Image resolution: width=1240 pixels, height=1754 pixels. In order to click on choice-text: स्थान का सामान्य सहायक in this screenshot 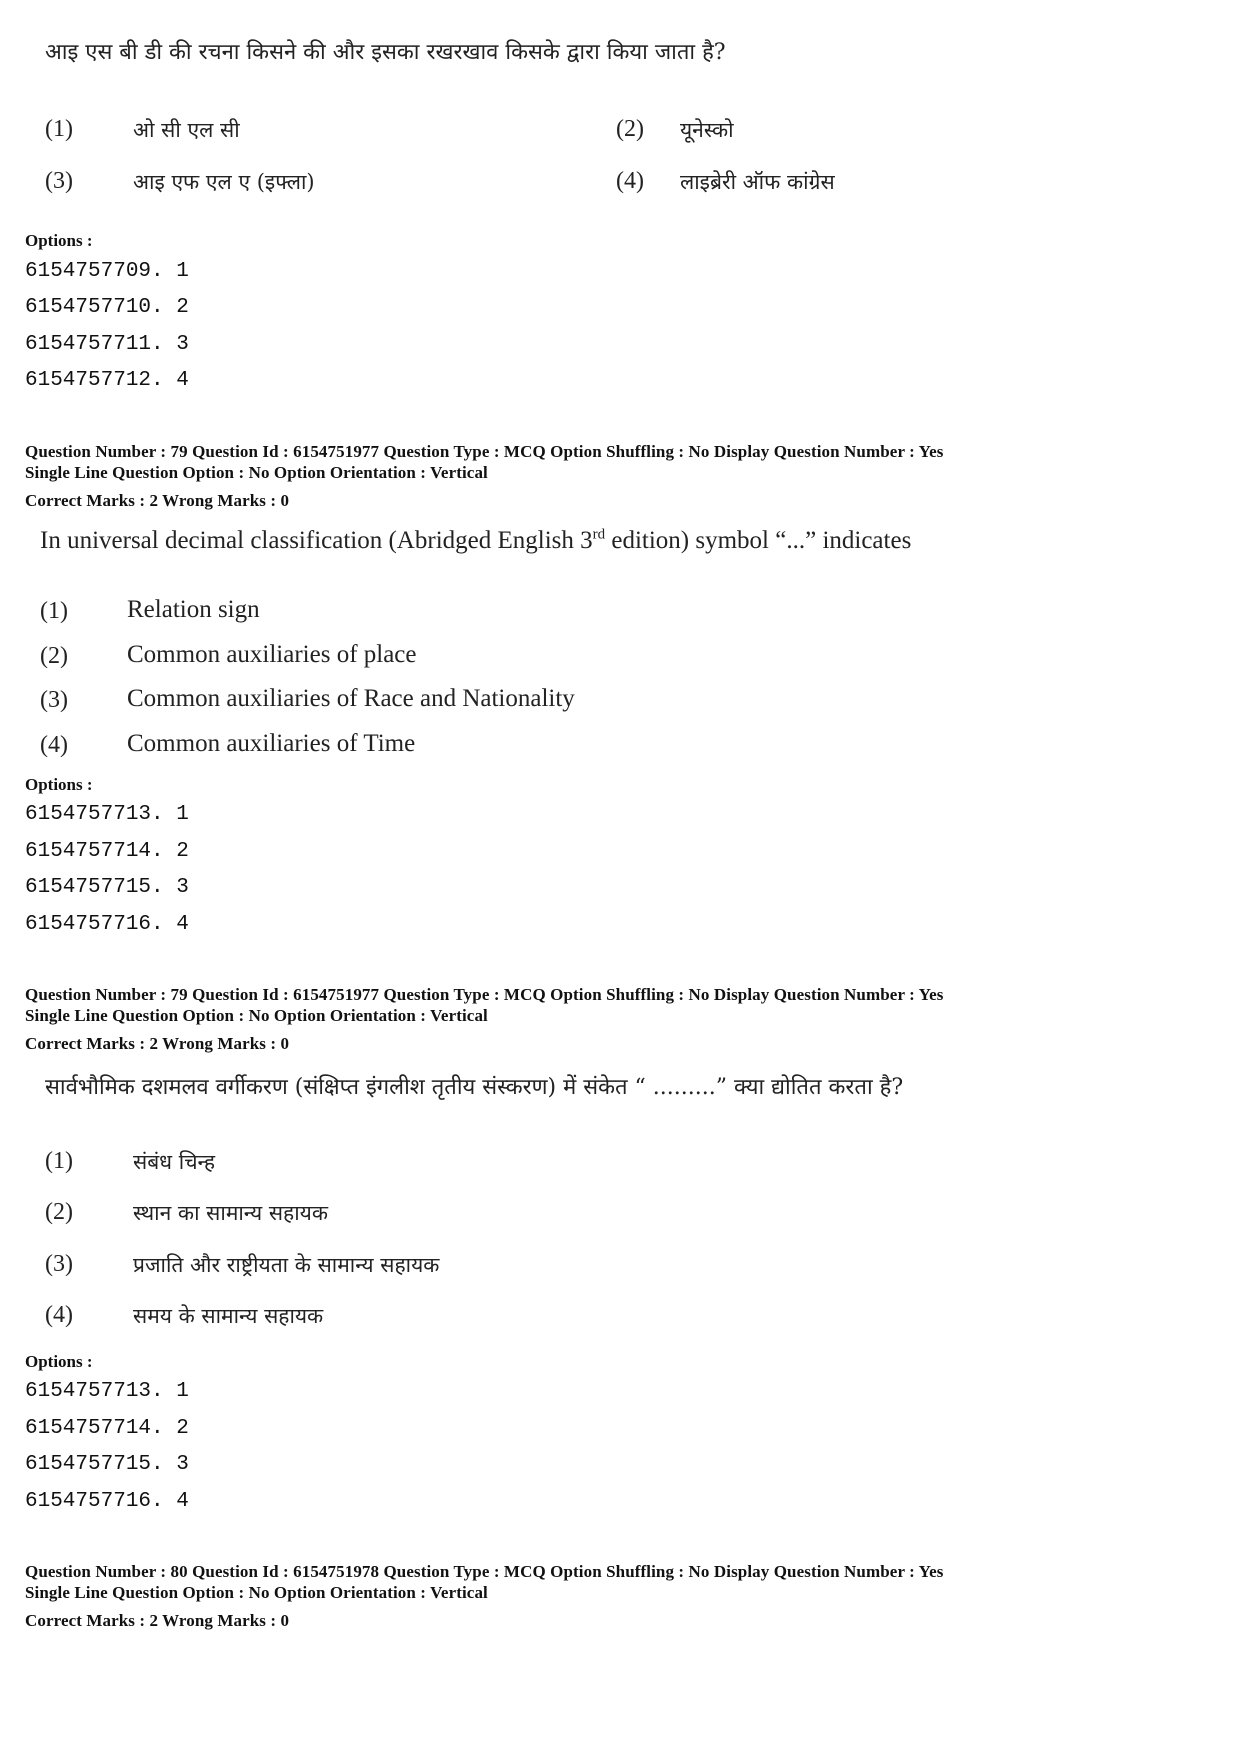, I will do `click(230, 1213)`.